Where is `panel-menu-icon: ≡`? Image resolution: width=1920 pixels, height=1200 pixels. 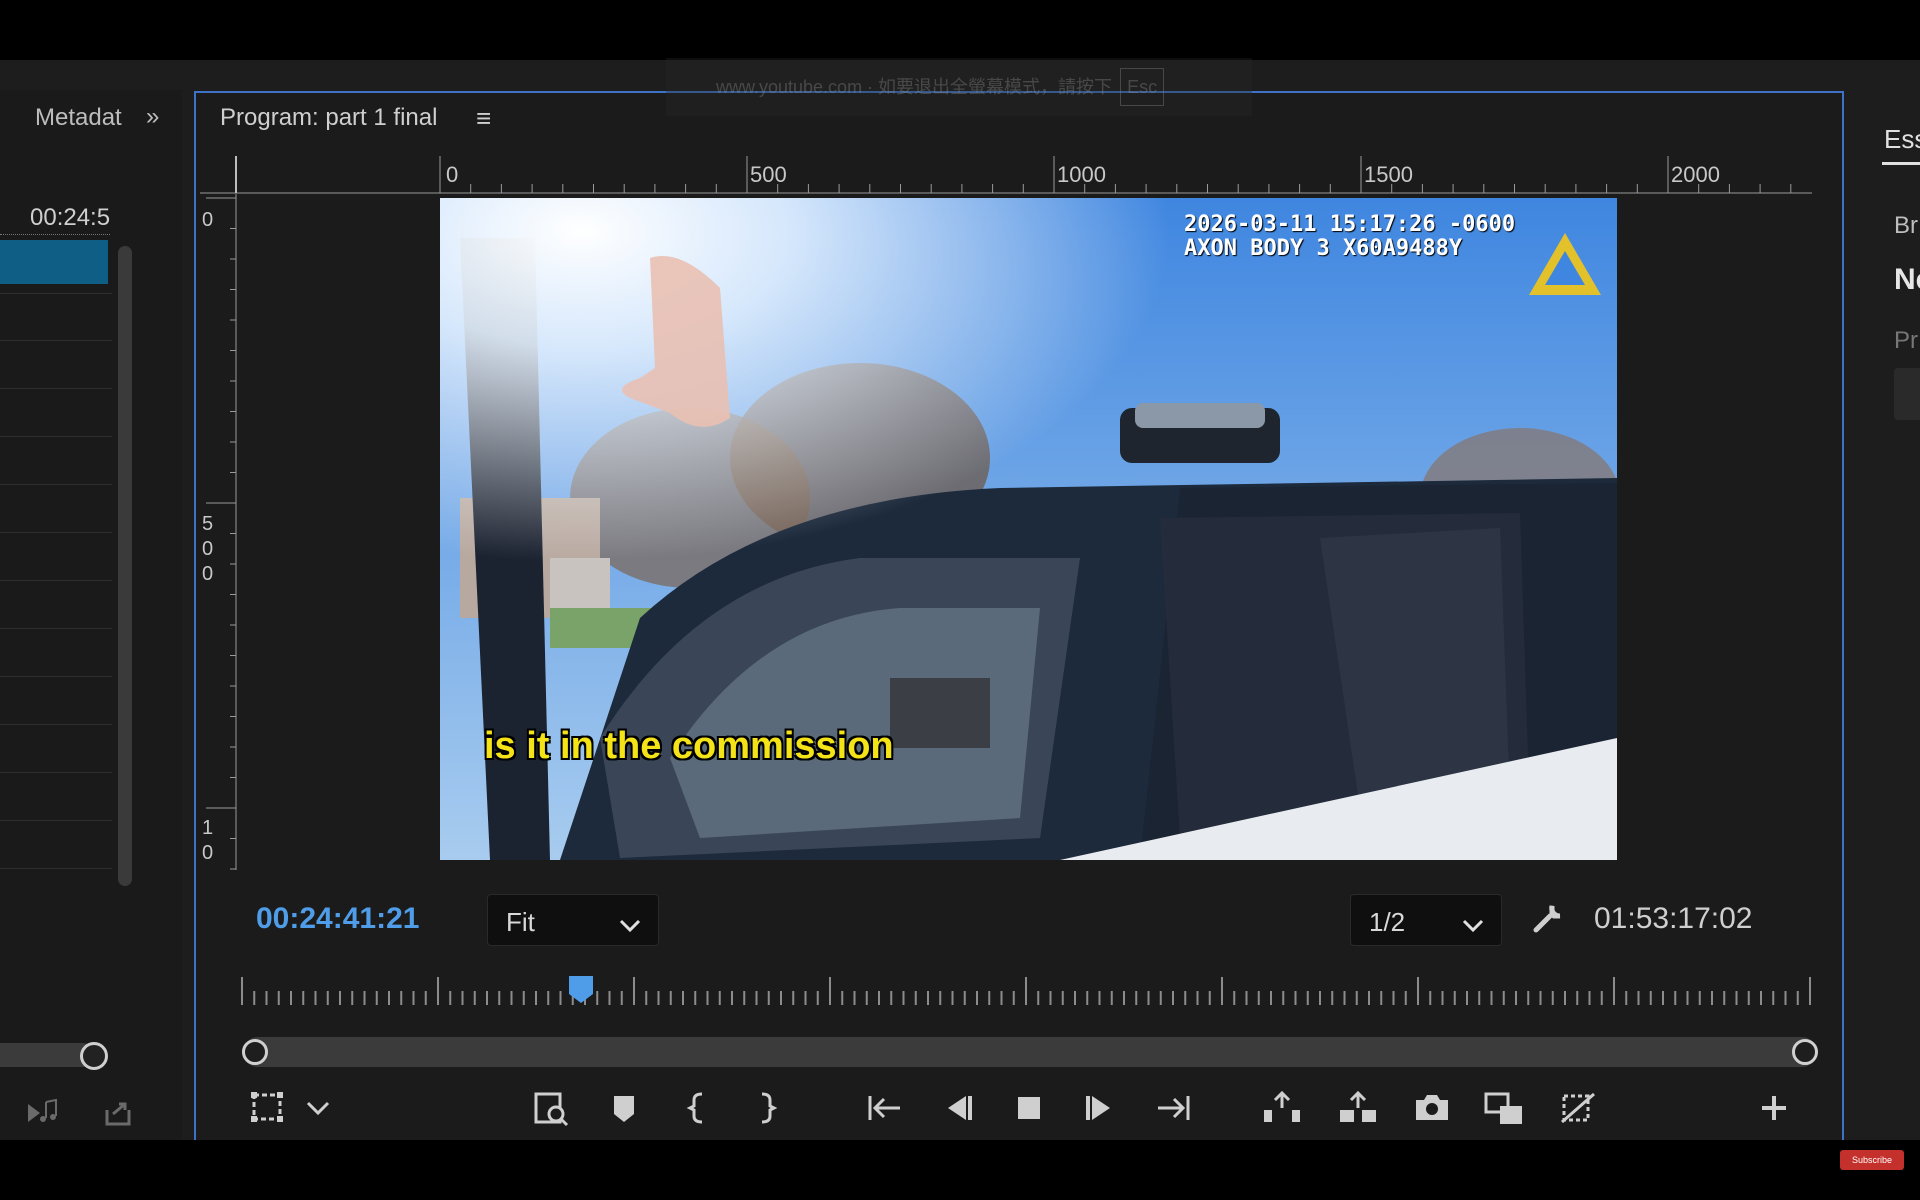 panel-menu-icon: ≡ is located at coordinates (483, 118).